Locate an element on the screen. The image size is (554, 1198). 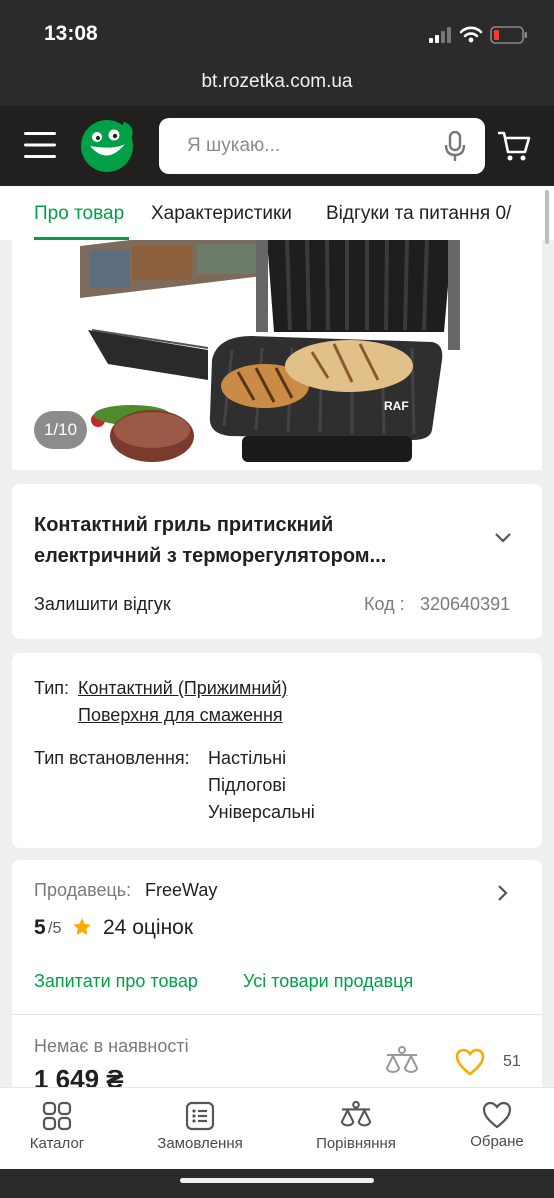
signal-icon is located at coordinates (440, 35).